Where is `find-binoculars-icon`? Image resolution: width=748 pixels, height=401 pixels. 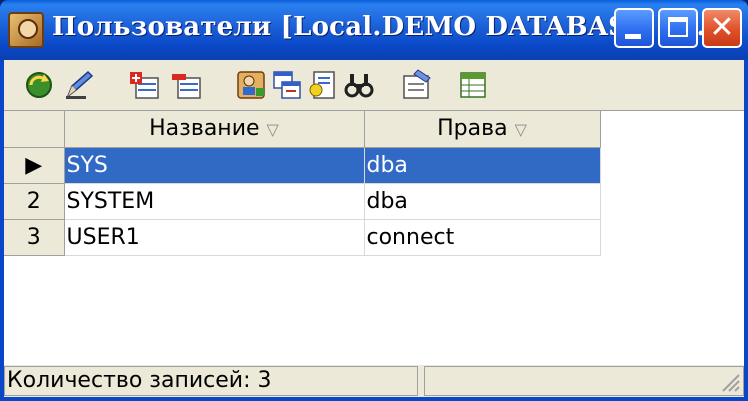
find-binoculars-icon is located at coordinates (359, 85).